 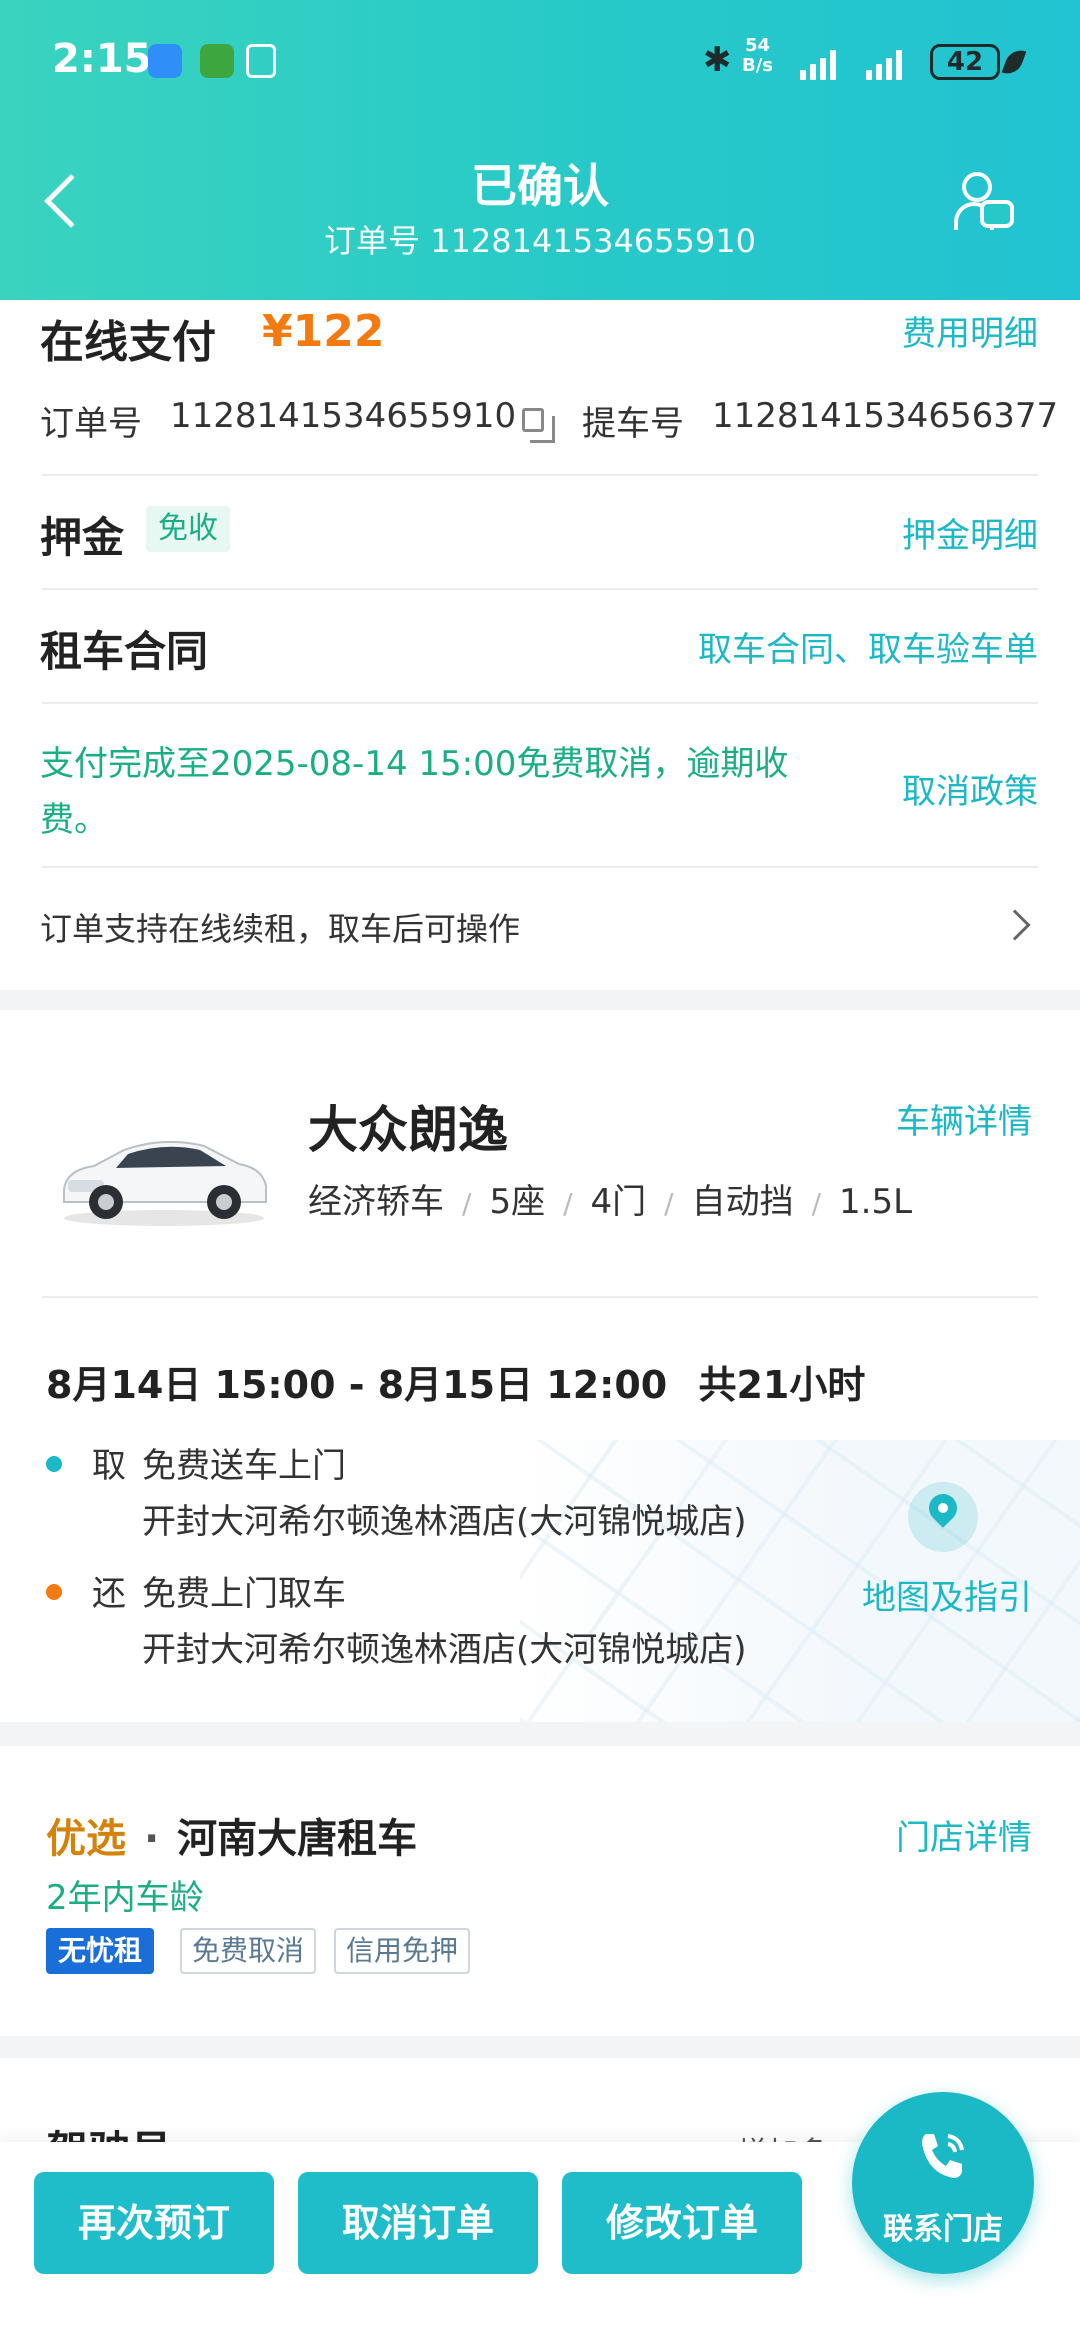 What do you see at coordinates (540, 60) in the screenshot?
I see `status-bar: 2:15 ✱ 54 B/s 42` at bounding box center [540, 60].